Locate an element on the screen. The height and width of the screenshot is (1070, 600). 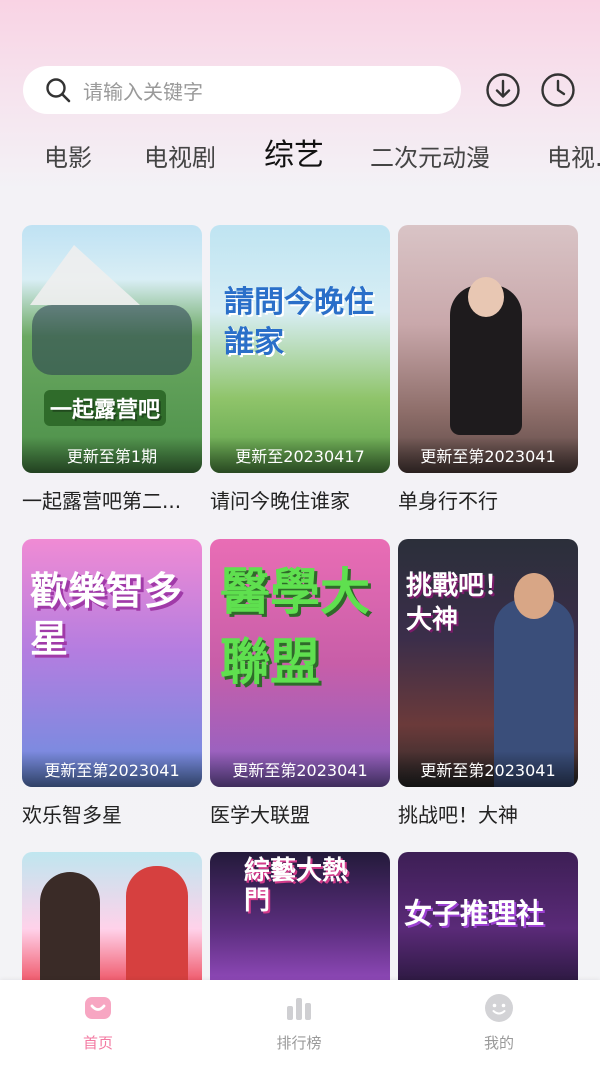
poster-title-art: 歡樂智多星 is located at coordinates (106, 615).